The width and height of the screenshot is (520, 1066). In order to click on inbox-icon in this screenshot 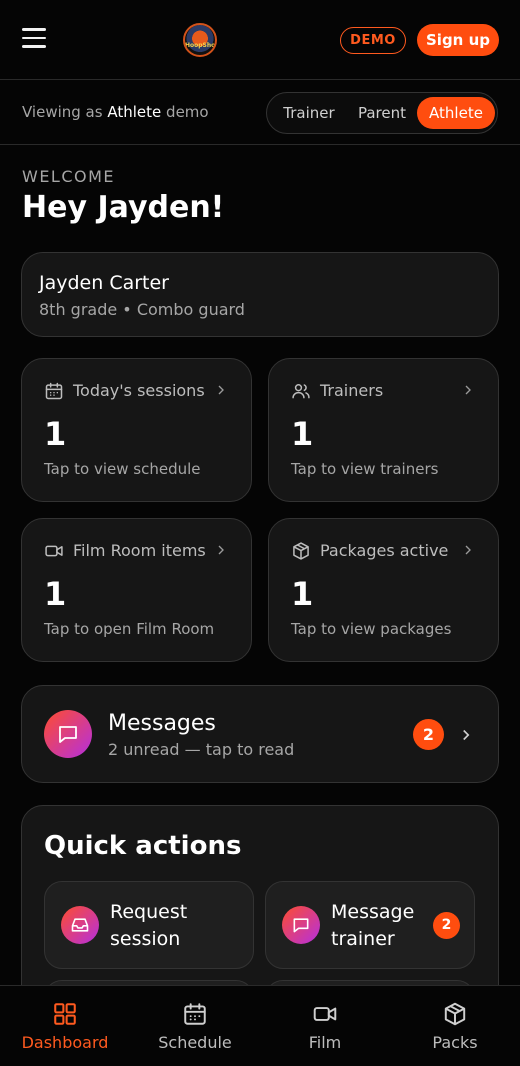, I will do `click(80, 925)`.